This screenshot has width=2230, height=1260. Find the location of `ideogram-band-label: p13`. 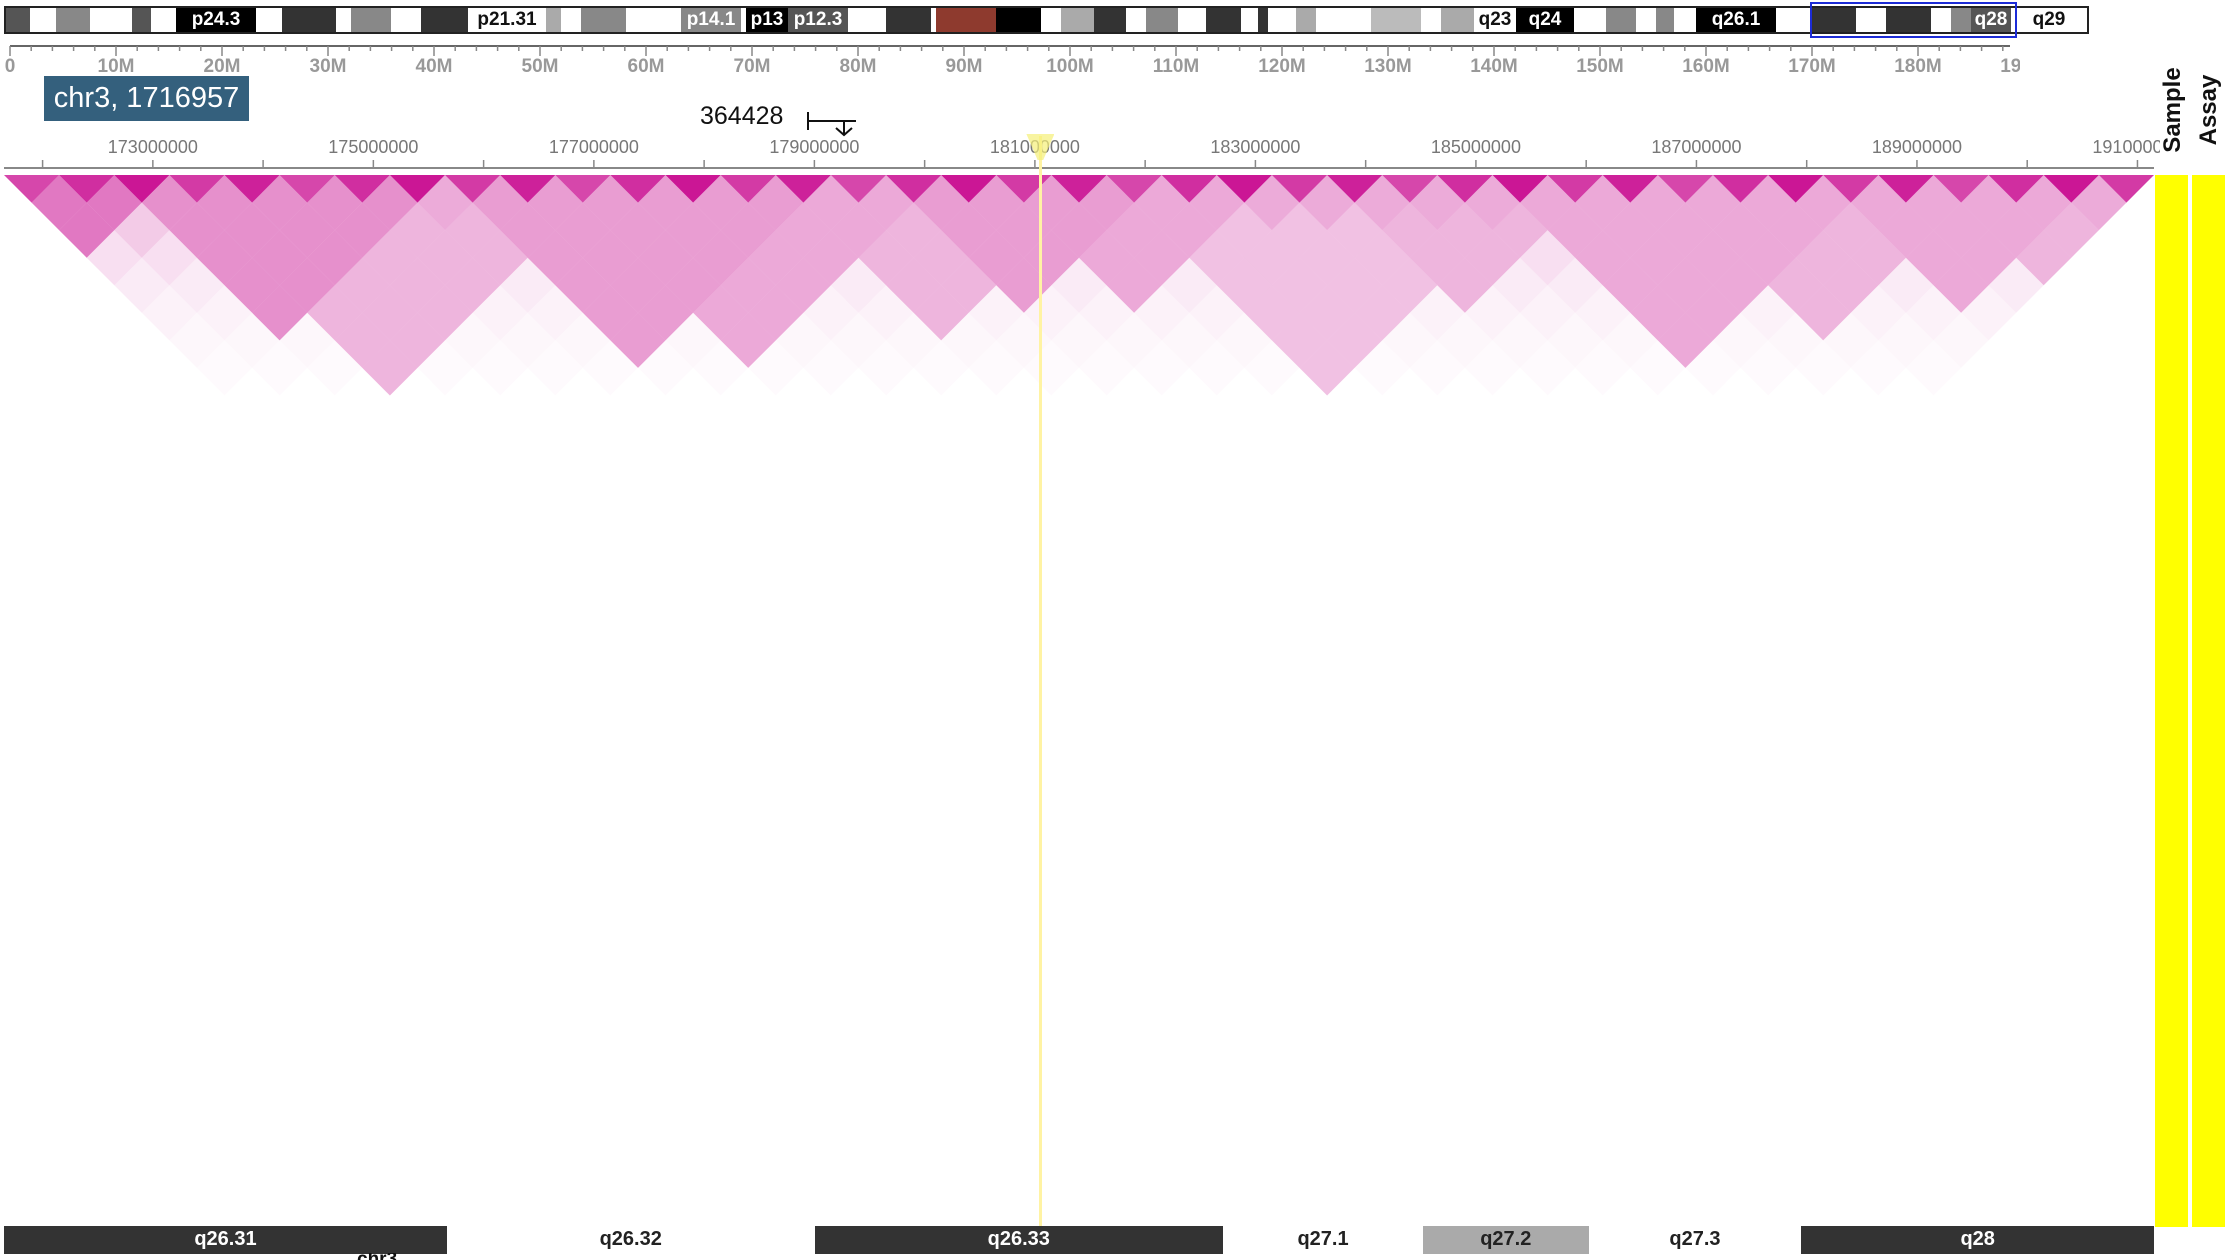

ideogram-band-label: p13 is located at coordinates (767, 19).